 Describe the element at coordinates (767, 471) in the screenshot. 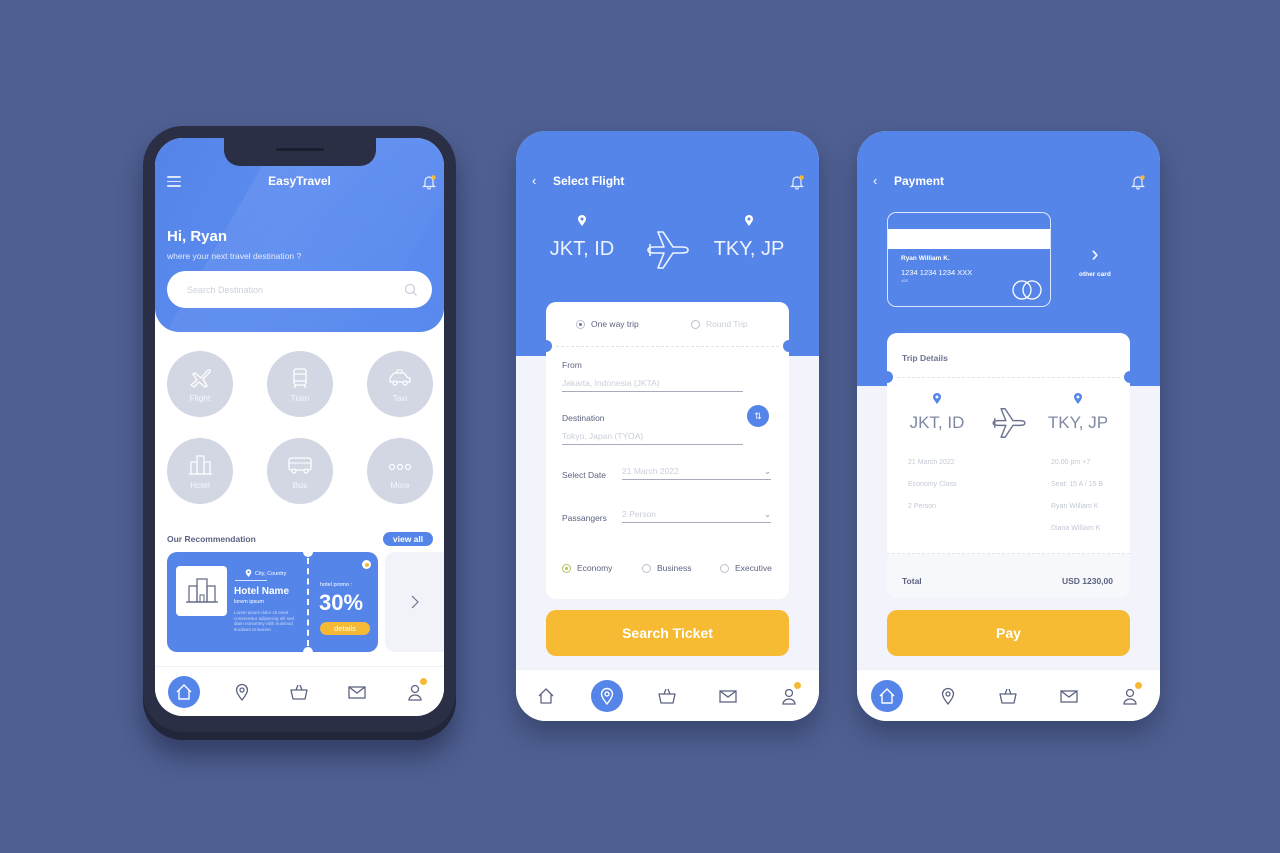

I see `chevron-down-icon: ⌄` at that location.